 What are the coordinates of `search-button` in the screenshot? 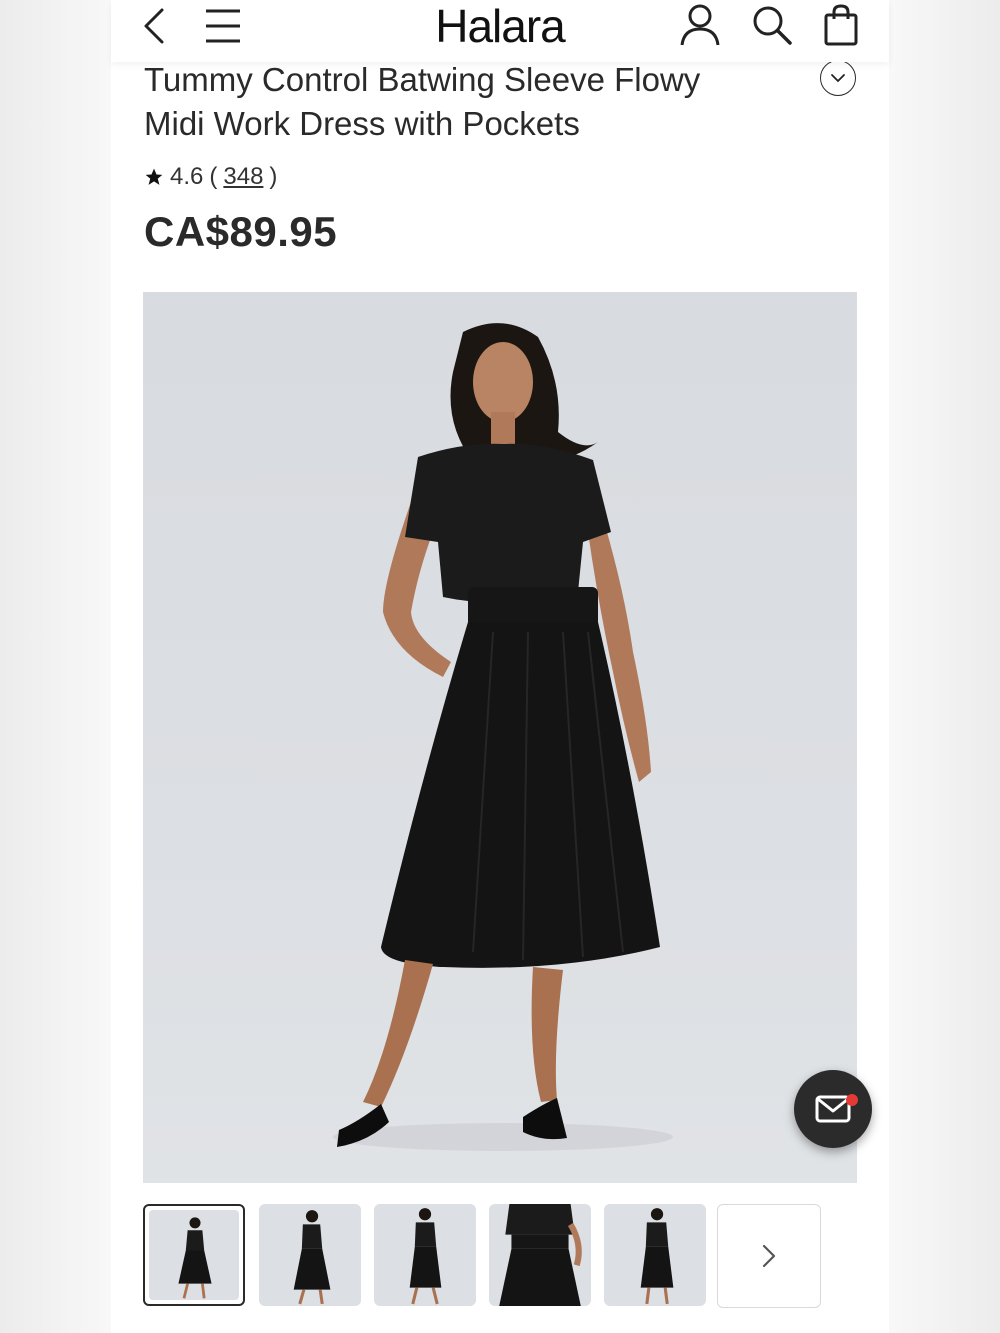 It's located at (772, 25).